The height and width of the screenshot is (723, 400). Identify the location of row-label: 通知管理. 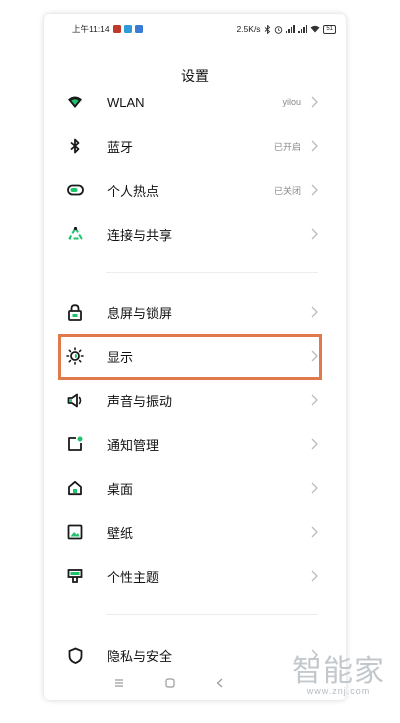
(133, 445).